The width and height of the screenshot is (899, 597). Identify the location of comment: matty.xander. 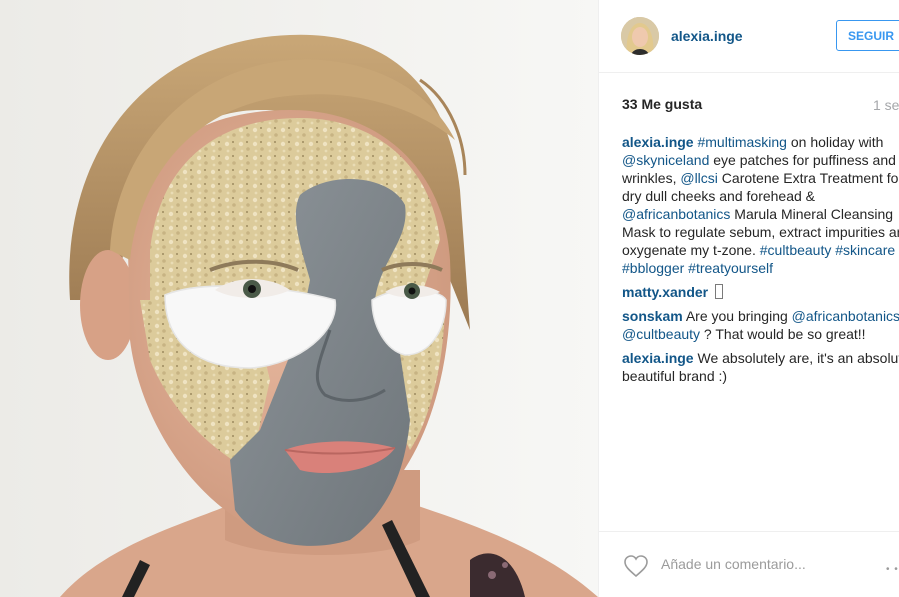
(760, 292).